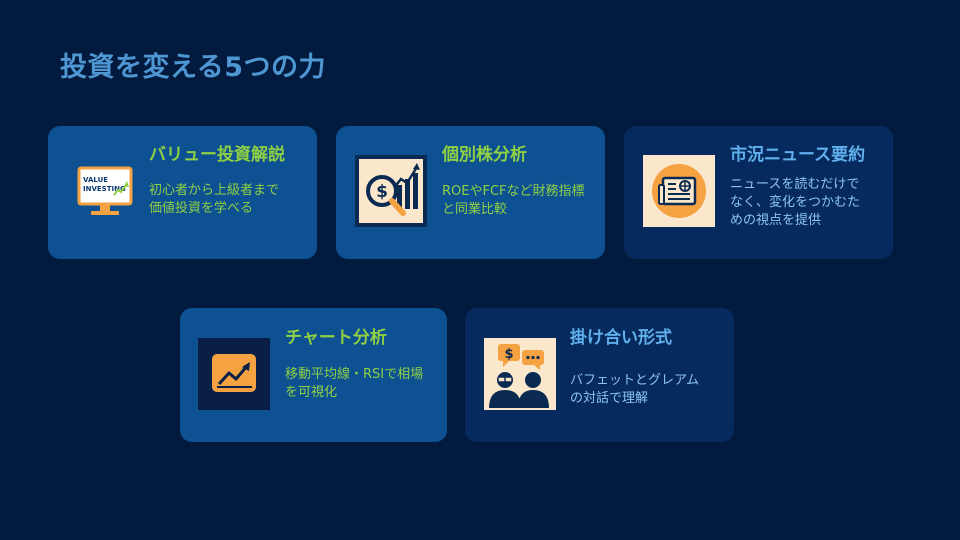  I want to click on card-description: 初心者から上級者まで 価値投資を学べる, so click(214, 199).